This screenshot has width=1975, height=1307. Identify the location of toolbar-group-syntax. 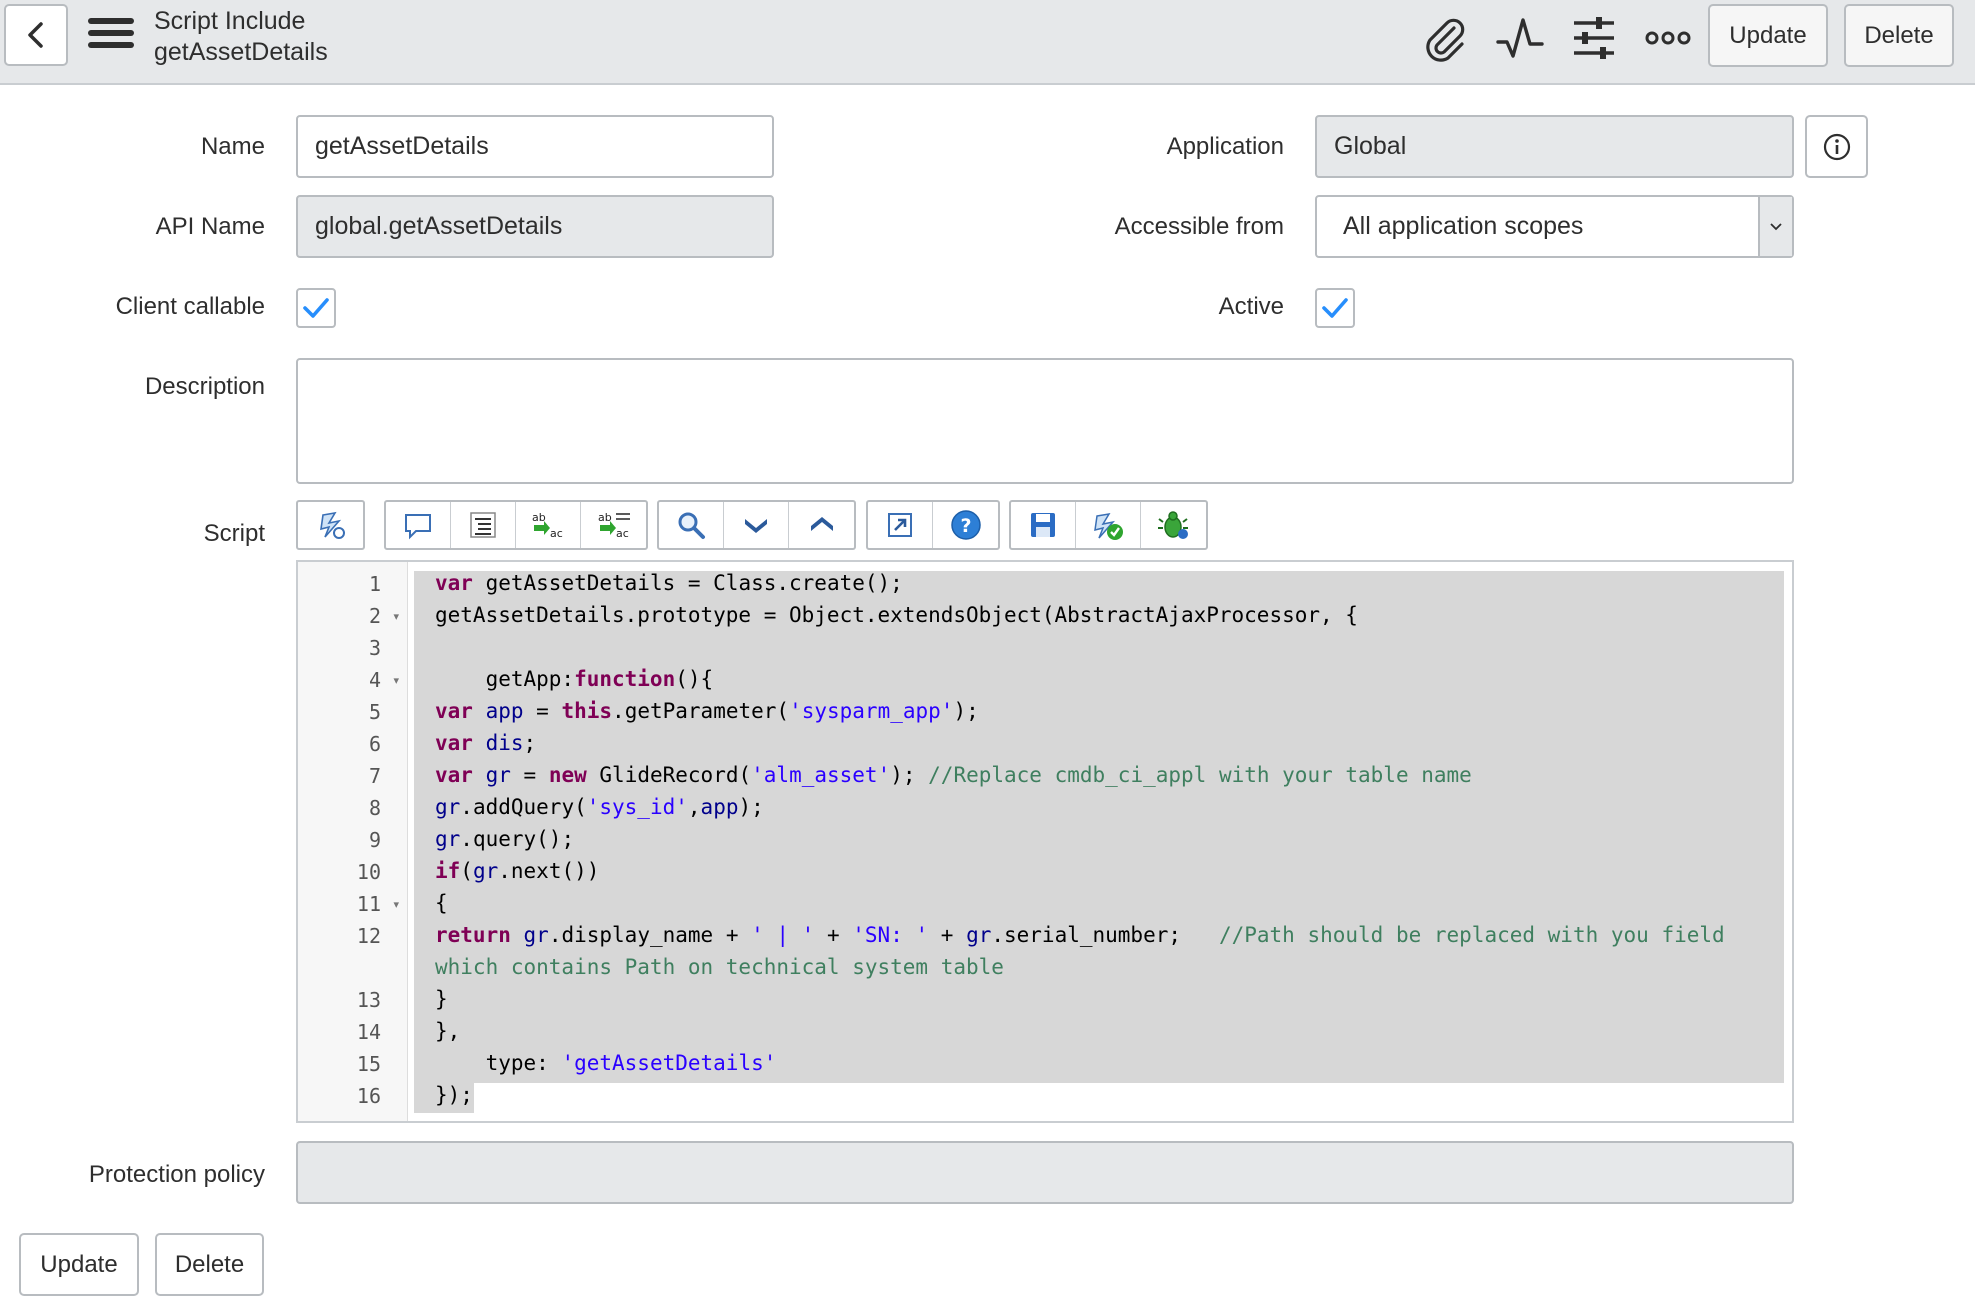
(330, 525).